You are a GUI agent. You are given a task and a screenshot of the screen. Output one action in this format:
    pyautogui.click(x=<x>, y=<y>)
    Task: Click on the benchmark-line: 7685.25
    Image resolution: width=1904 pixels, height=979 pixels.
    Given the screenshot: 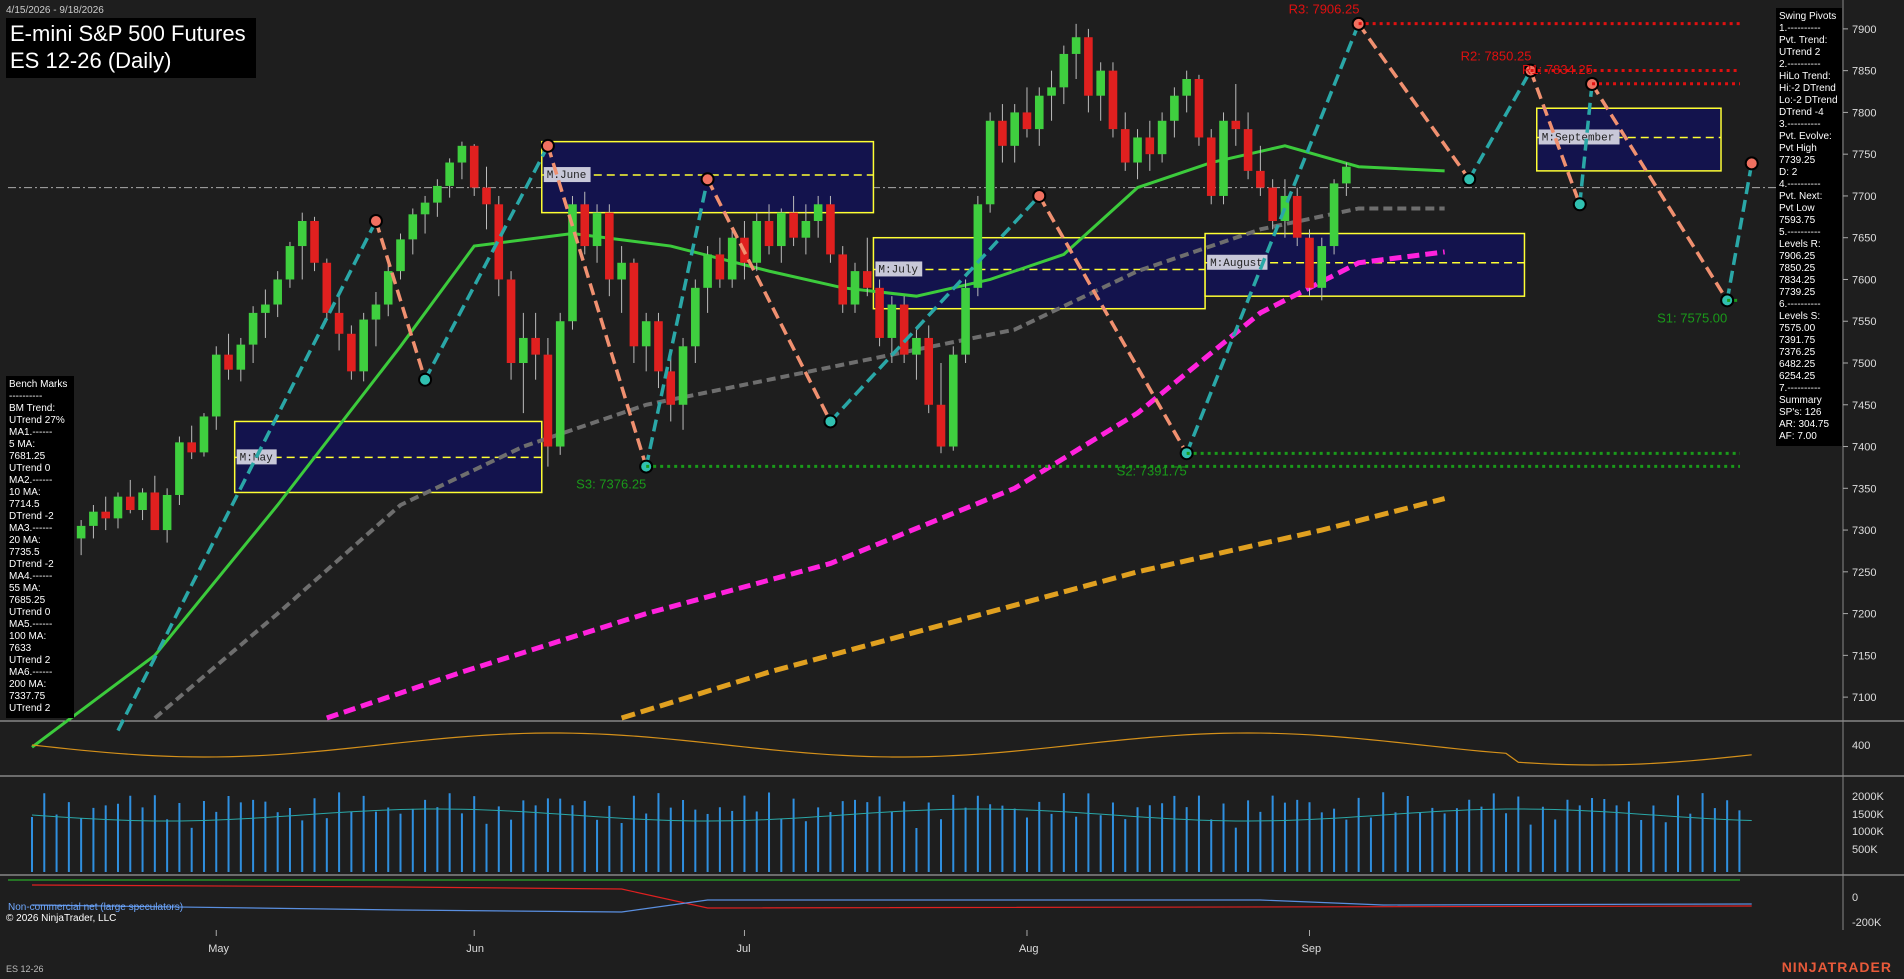 What is the action you would take?
    pyautogui.click(x=27, y=600)
    